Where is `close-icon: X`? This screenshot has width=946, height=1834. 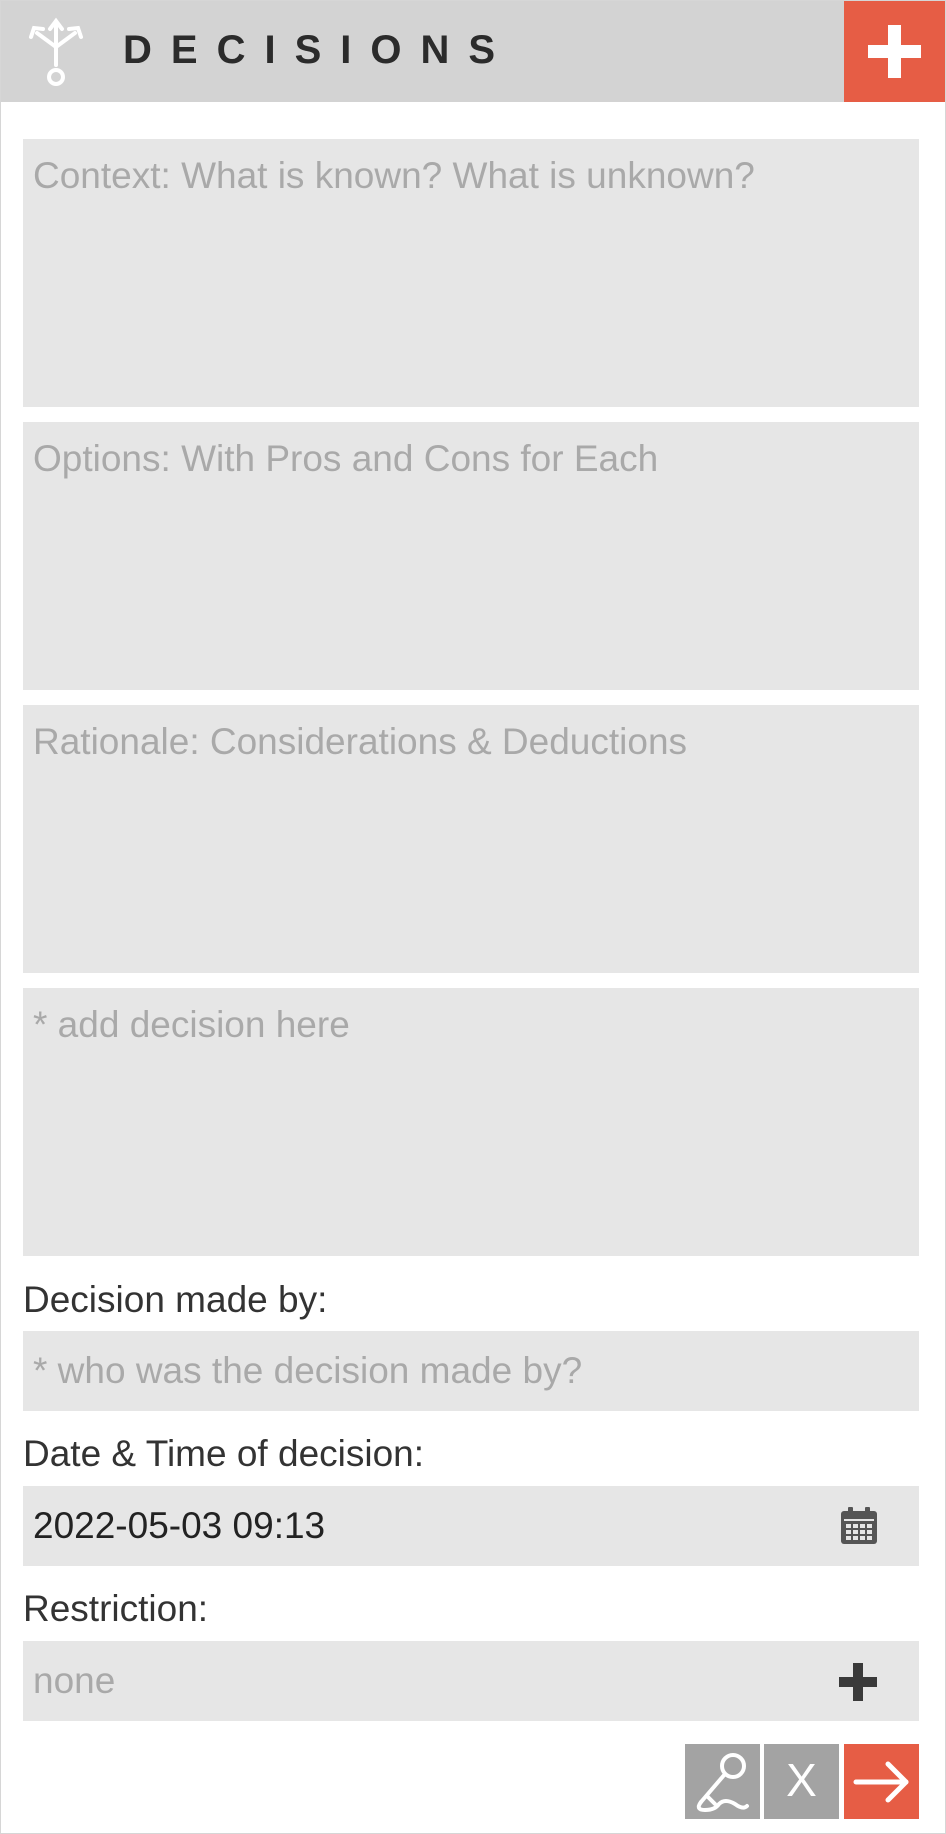
close-icon: X is located at coordinates (801, 1780).